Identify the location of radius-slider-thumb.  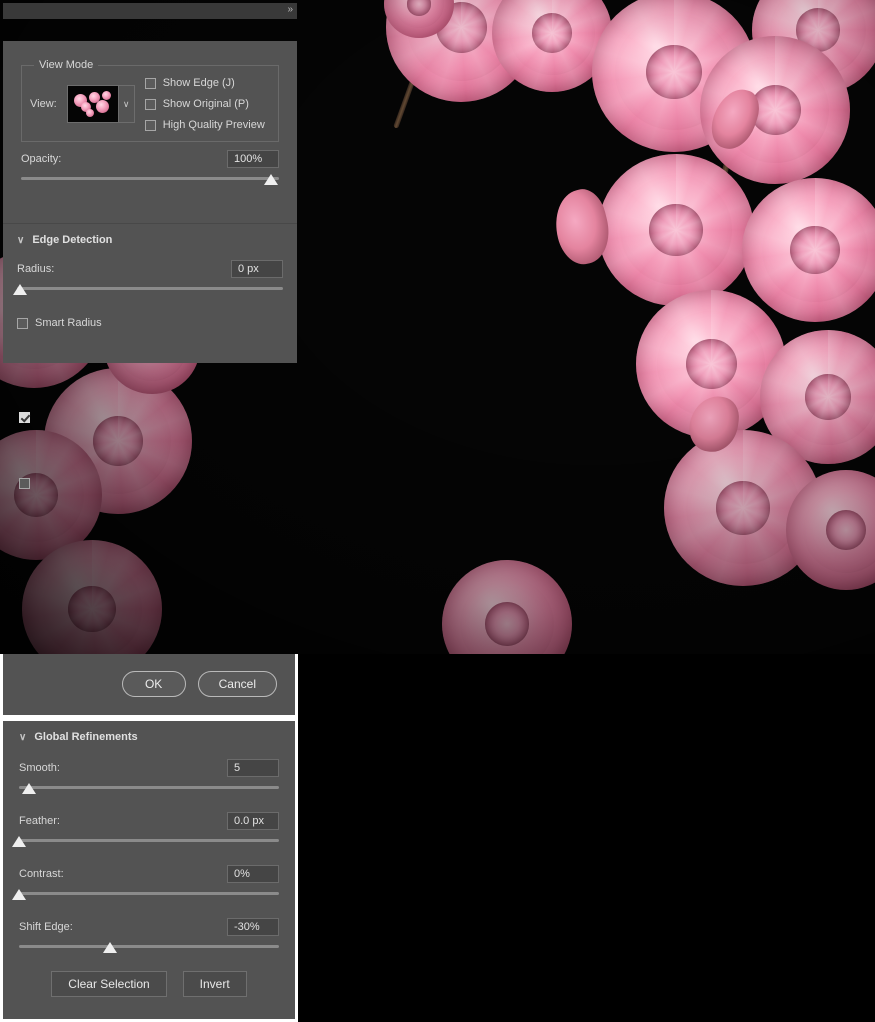
(19, 289).